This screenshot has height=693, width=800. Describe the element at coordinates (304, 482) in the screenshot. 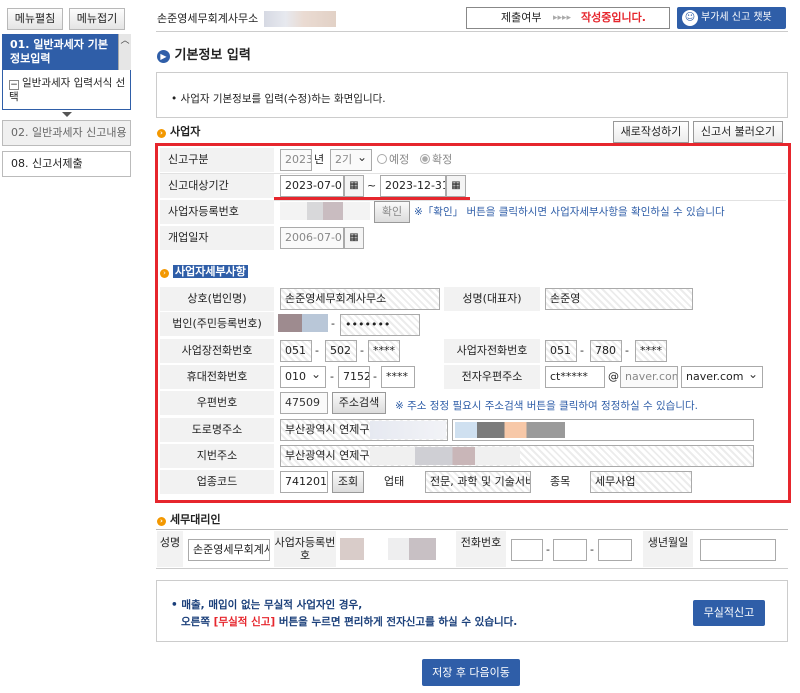

I see `industry-code-input: 741201` at that location.